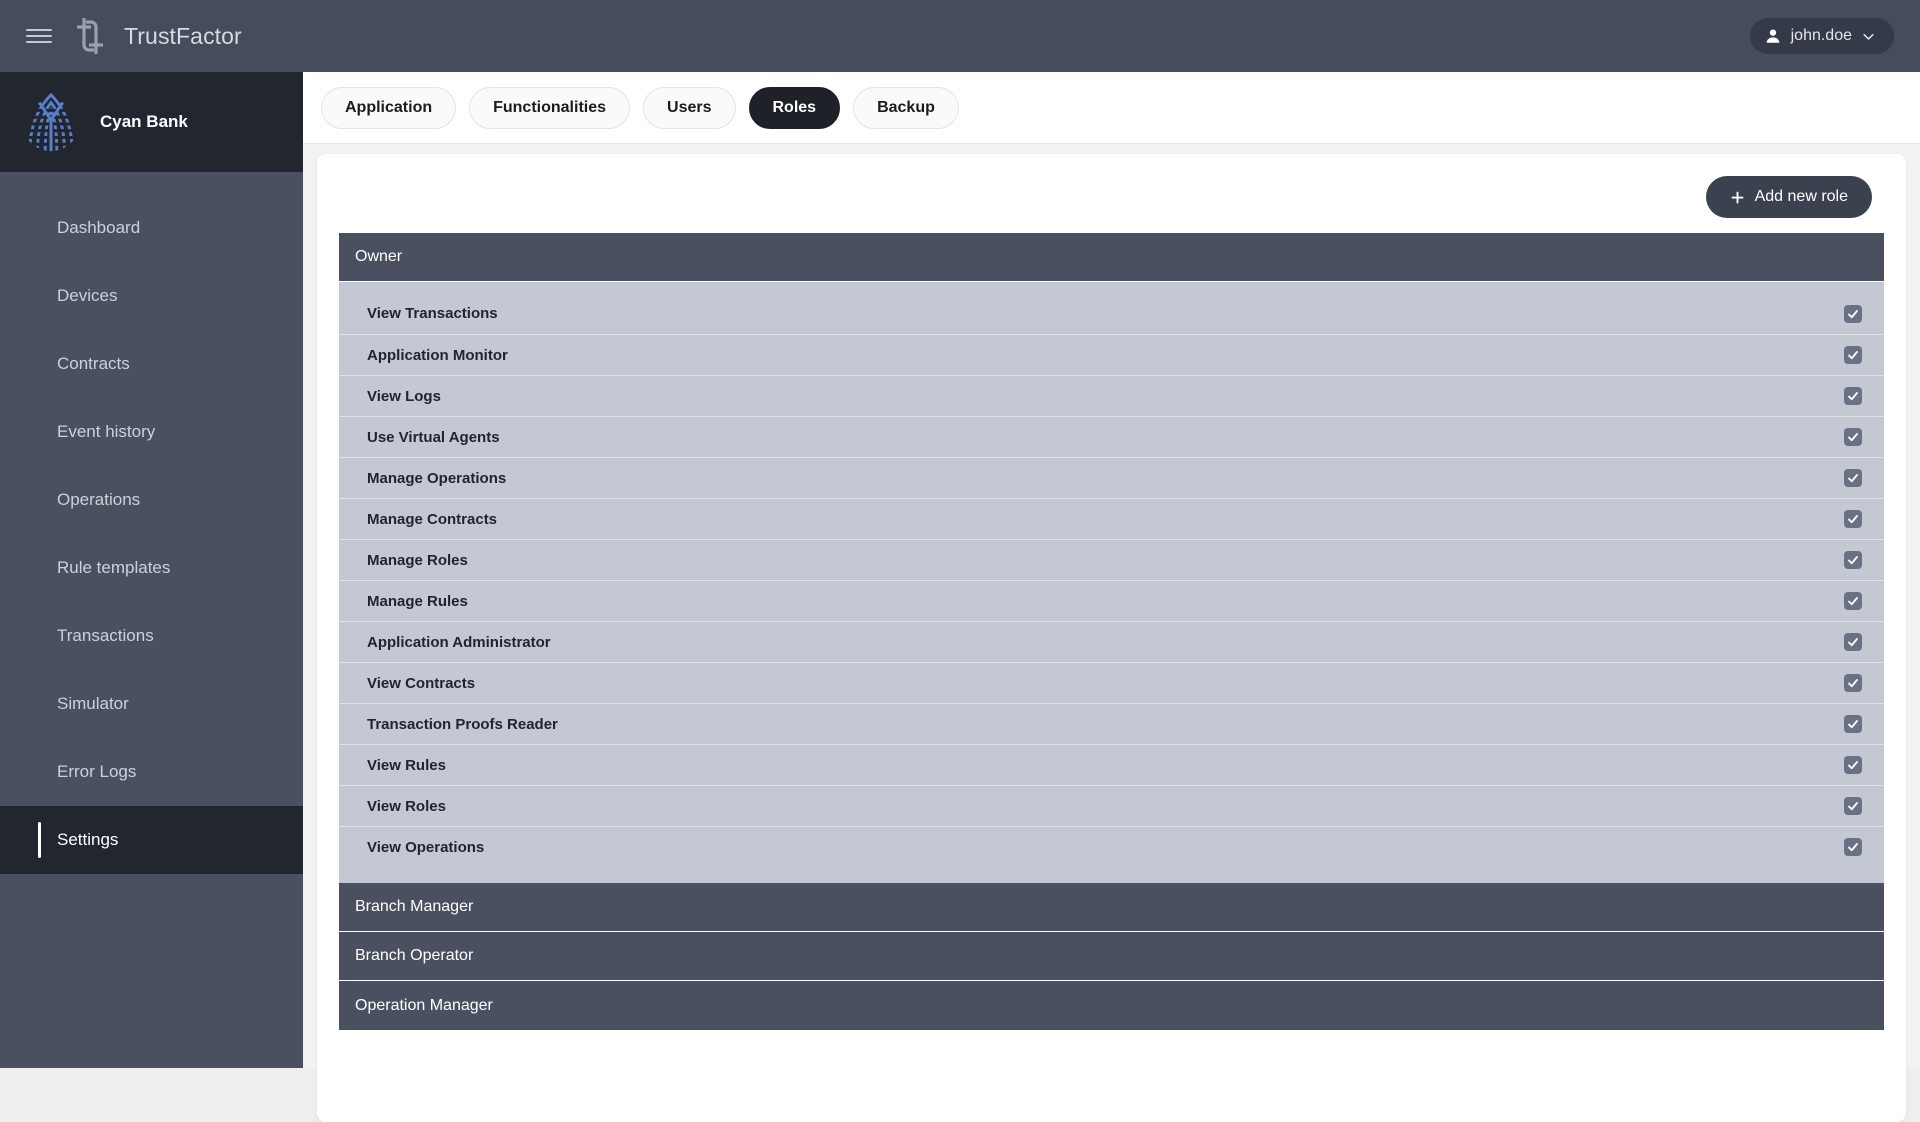 The height and width of the screenshot is (1122, 1920). What do you see at coordinates (39, 36) in the screenshot?
I see `hamburger-icon` at bounding box center [39, 36].